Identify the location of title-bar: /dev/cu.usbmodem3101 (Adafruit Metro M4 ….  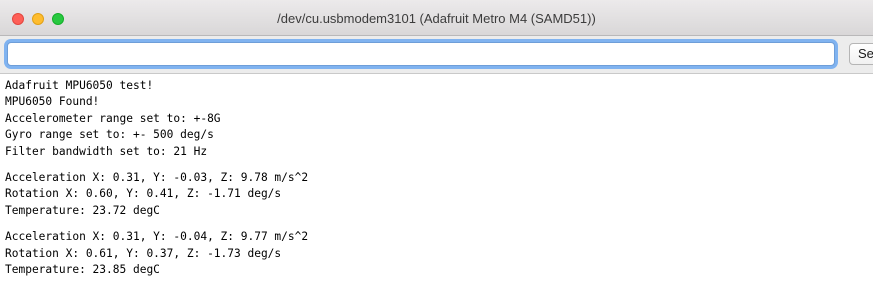
(436, 18).